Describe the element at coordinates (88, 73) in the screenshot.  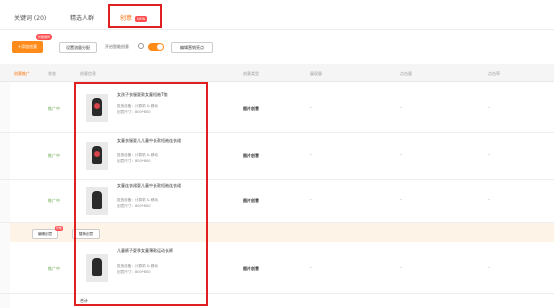
I see `header-creative-info: 创意信息` at that location.